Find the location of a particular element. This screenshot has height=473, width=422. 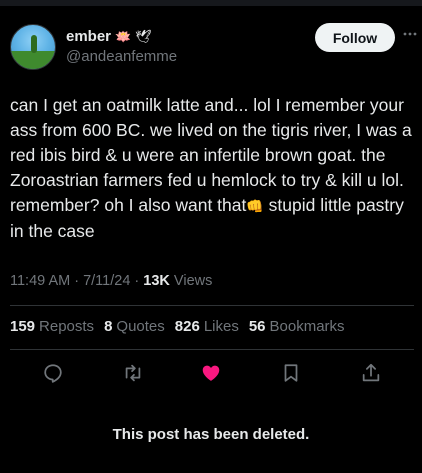

bookmarks-count: 56 is located at coordinates (257, 326).